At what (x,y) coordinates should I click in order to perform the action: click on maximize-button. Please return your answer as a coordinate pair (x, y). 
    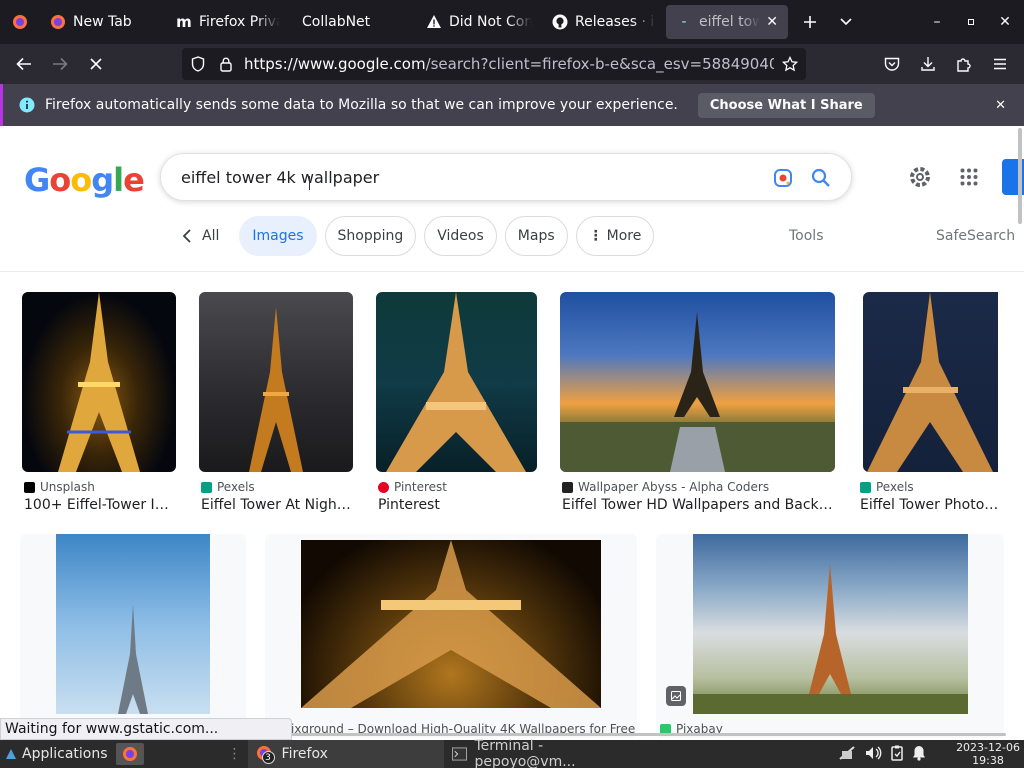
    Looking at the image, I should click on (971, 22).